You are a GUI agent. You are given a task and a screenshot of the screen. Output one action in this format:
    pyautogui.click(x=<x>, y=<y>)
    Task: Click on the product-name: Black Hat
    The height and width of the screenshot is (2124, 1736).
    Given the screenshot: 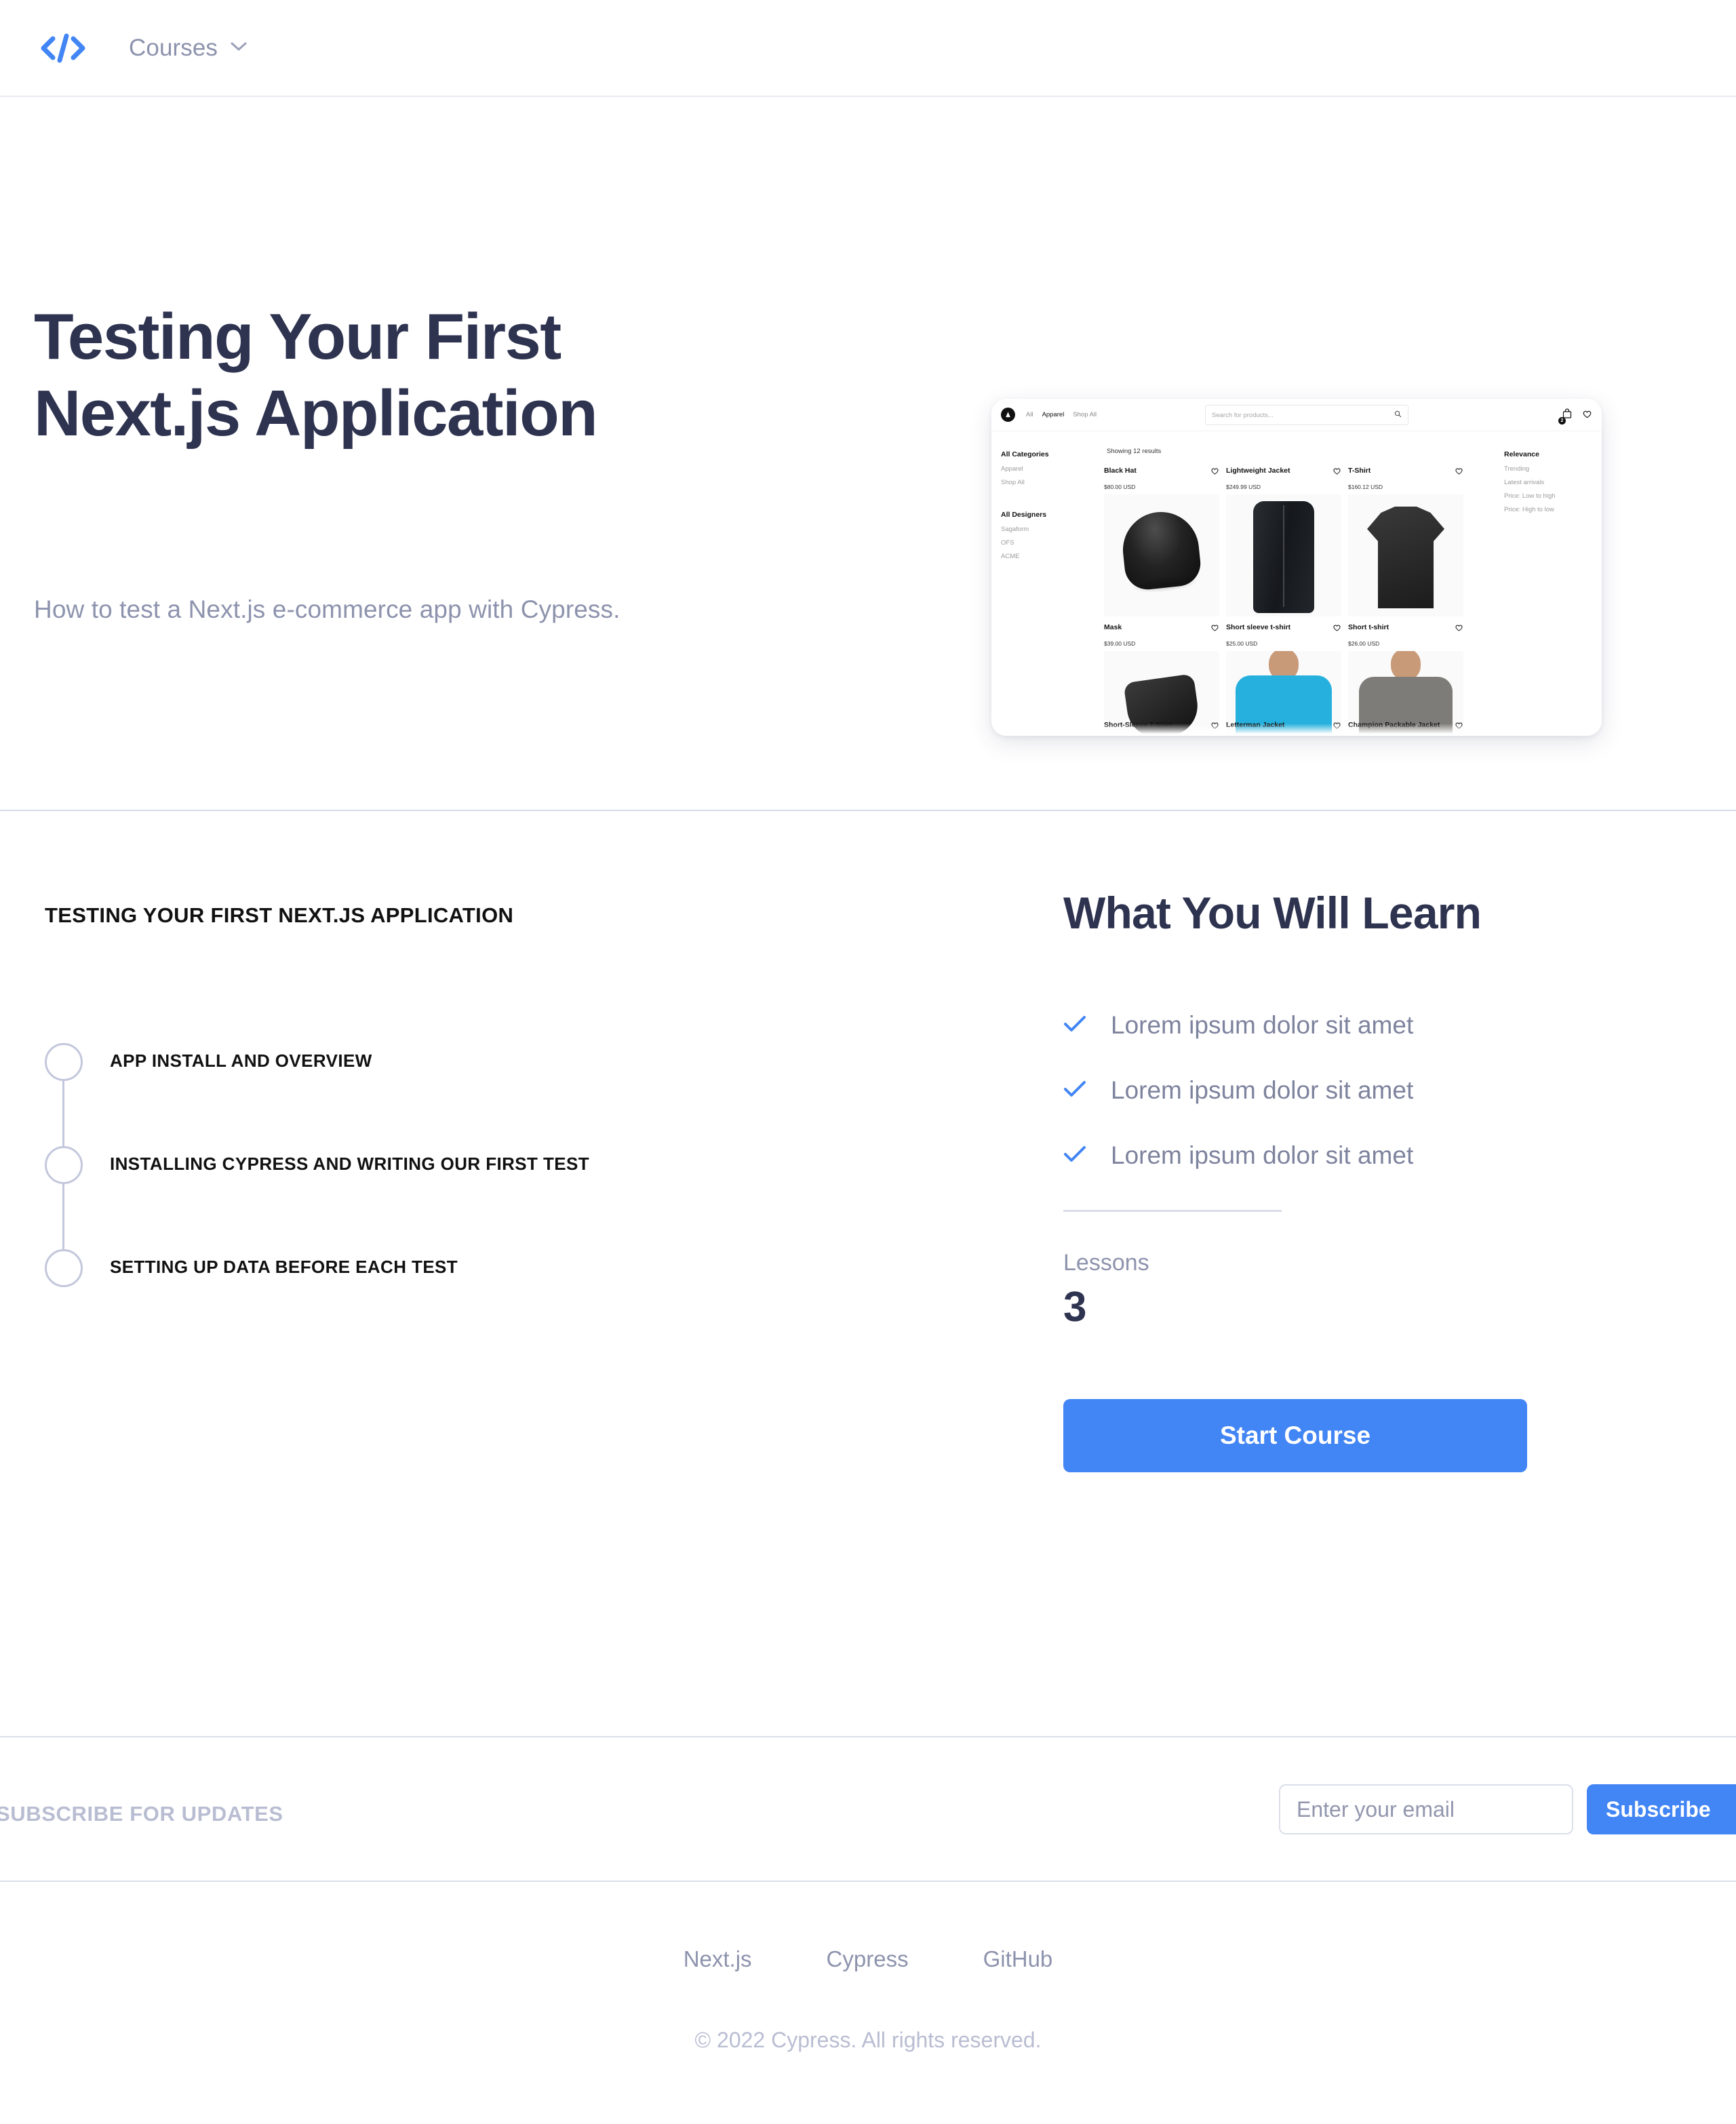 What is the action you would take?
    pyautogui.click(x=1120, y=471)
    